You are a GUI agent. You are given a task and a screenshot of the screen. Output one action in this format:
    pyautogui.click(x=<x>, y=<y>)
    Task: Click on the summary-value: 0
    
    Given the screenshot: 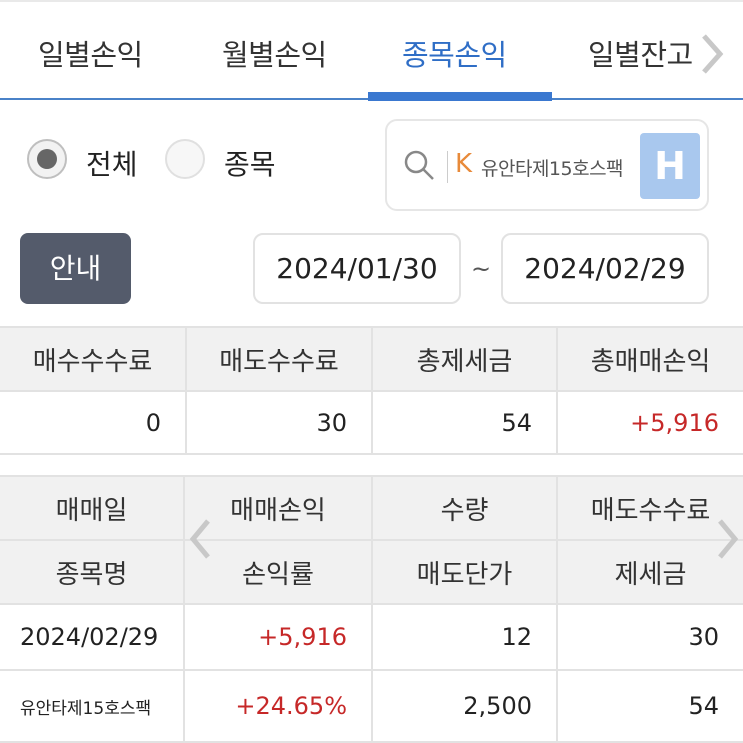 What is the action you would take?
    pyautogui.click(x=92, y=422)
    